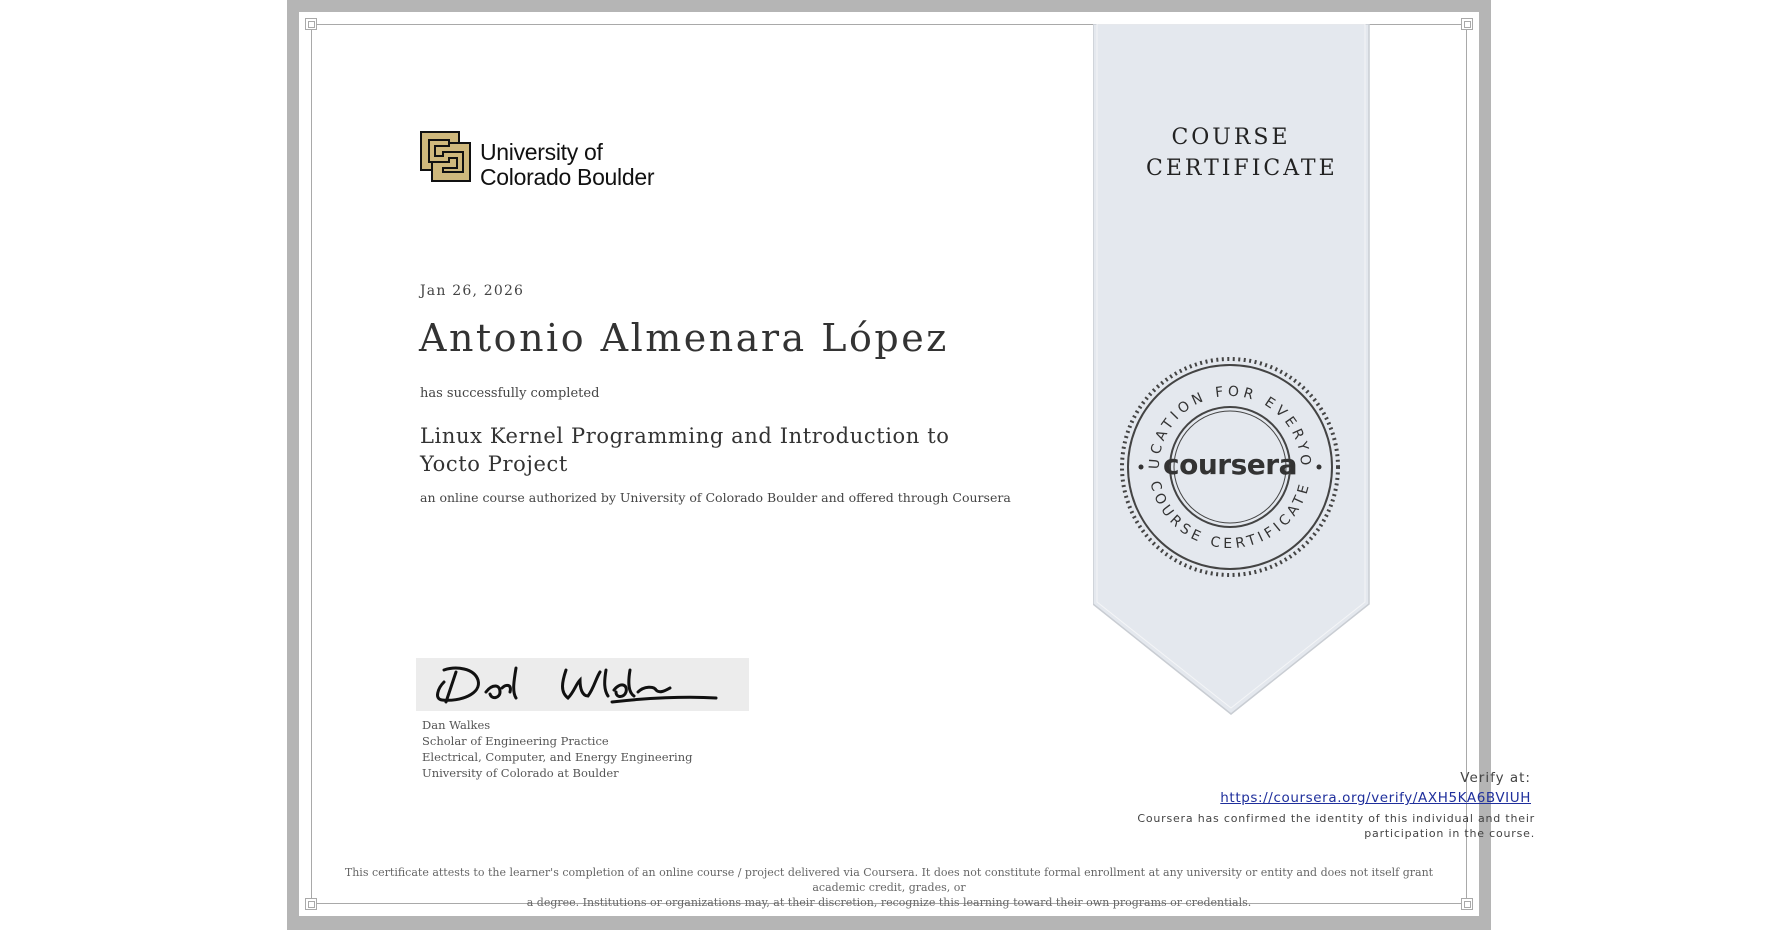  What do you see at coordinates (1495, 778) in the screenshot?
I see `verify-label: Verify at:` at bounding box center [1495, 778].